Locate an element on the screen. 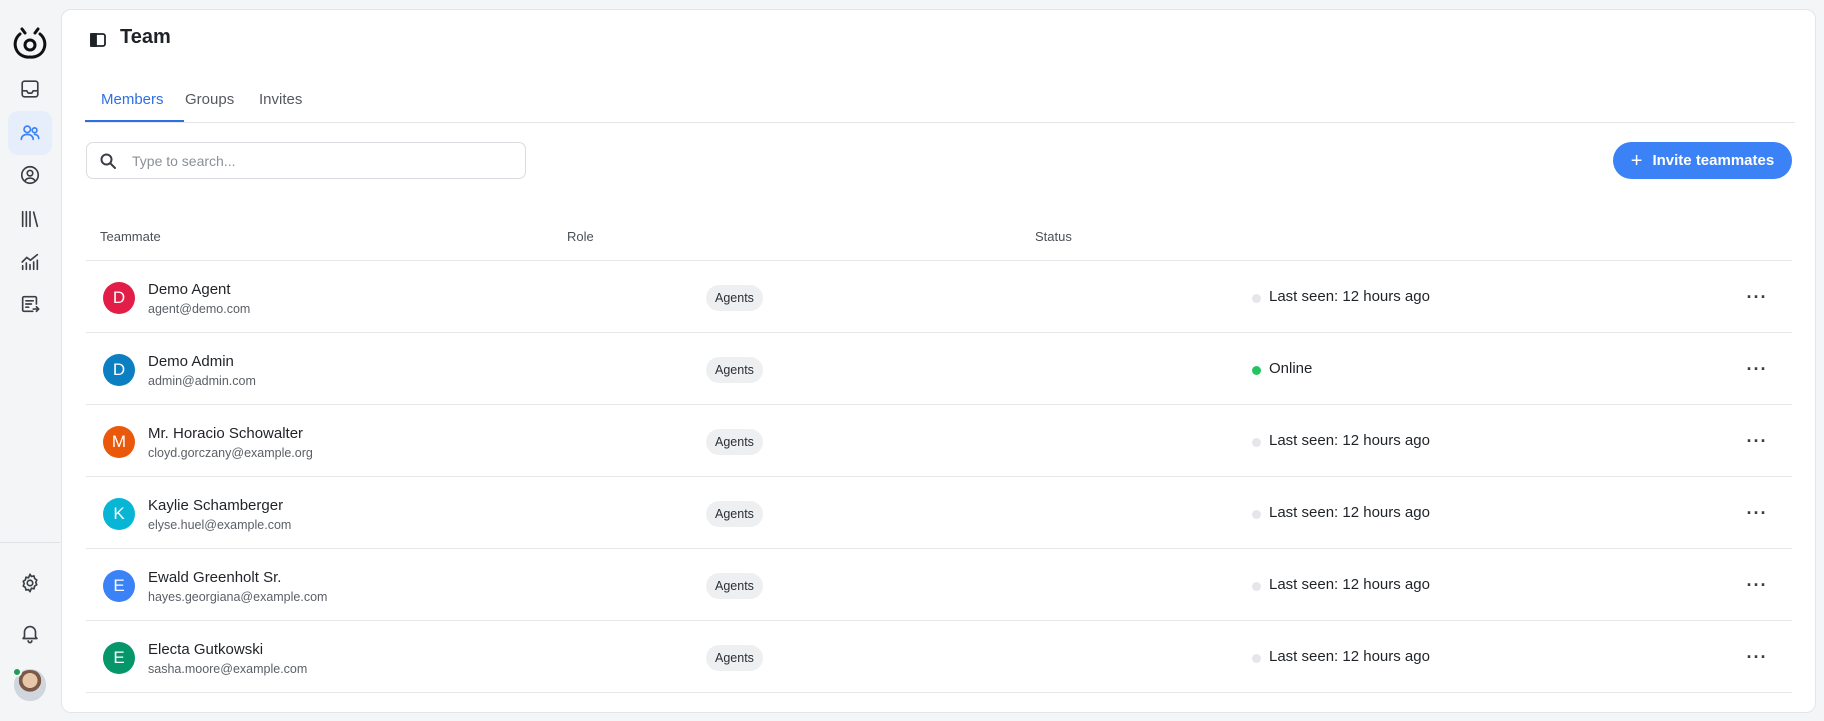 Image resolution: width=1824 pixels, height=721 pixels. member-name: Mr. Horacio Schowalter is located at coordinates (226, 433).